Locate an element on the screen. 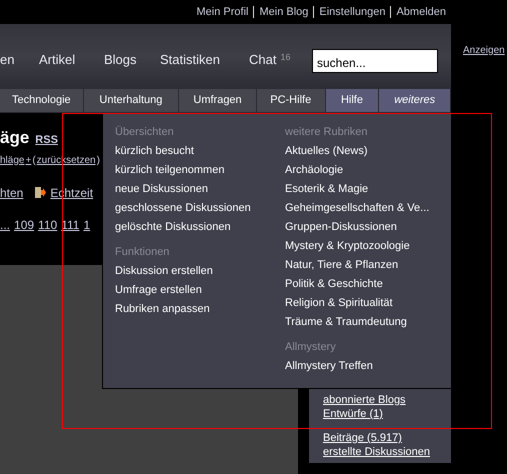  menu-item: kürzlich teilgenommen is located at coordinates (200, 170).